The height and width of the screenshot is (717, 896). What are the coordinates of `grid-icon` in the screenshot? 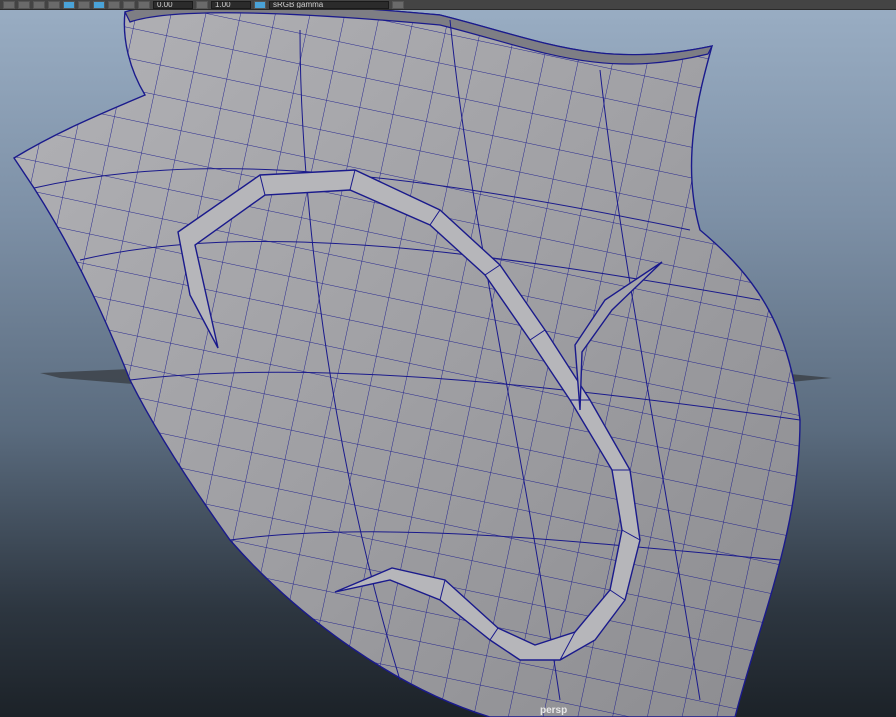 It's located at (9, 4).